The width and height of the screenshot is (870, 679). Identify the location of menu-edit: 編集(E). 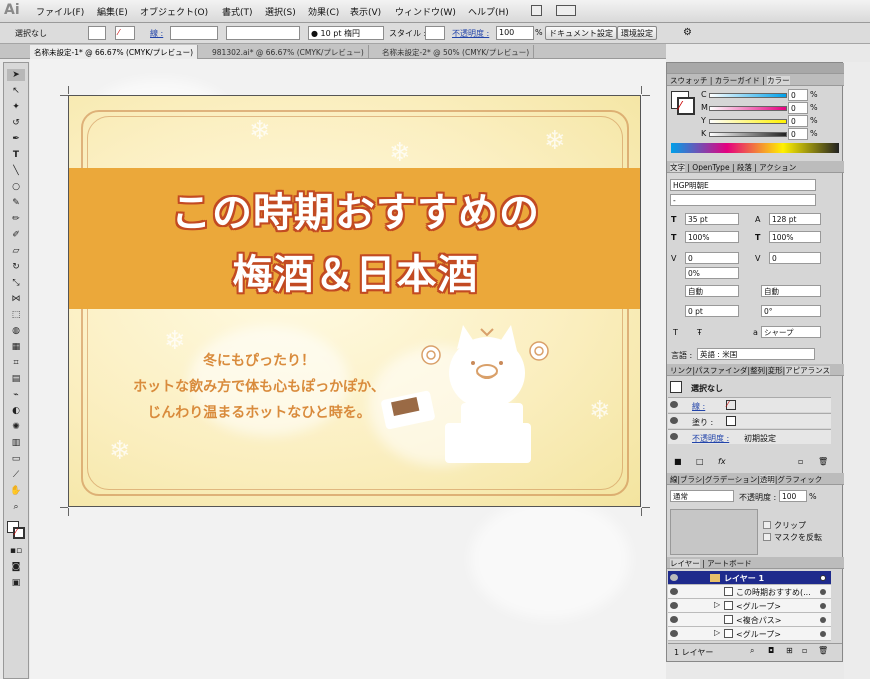
(112, 11).